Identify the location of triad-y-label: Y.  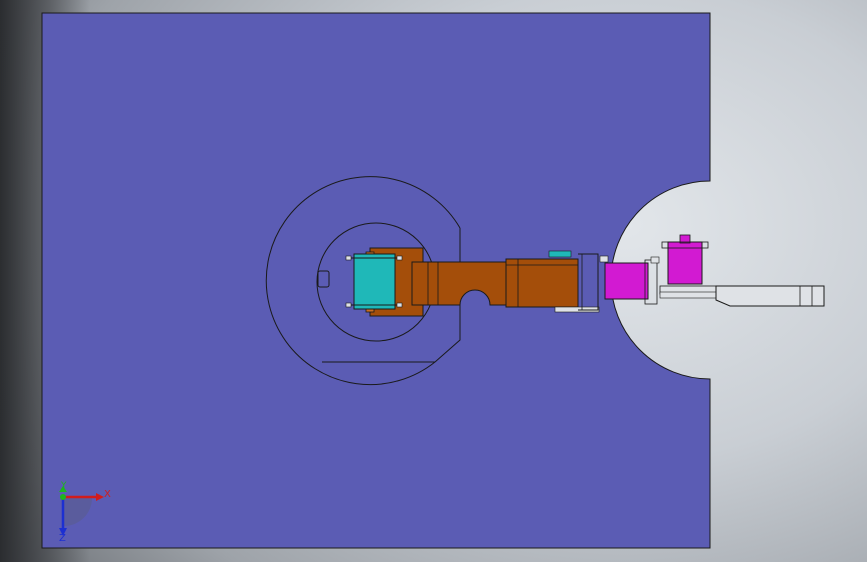
(63, 486).